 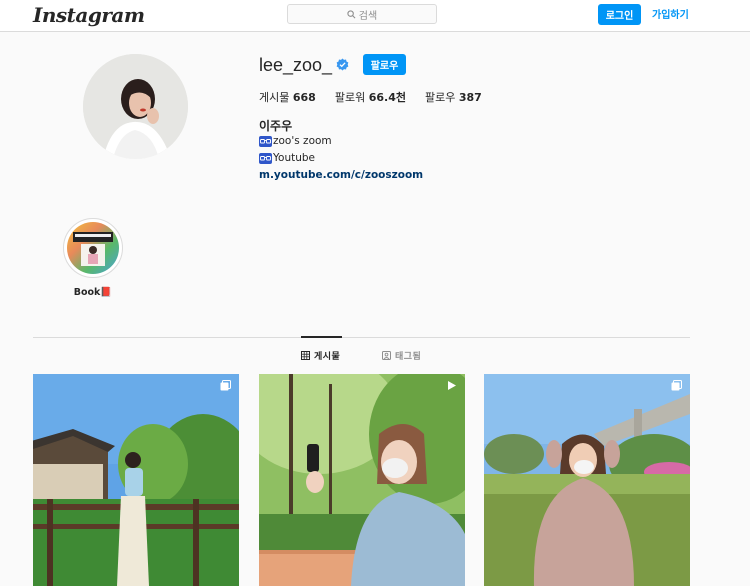 I want to click on bio-text: Youtube, so click(x=294, y=158).